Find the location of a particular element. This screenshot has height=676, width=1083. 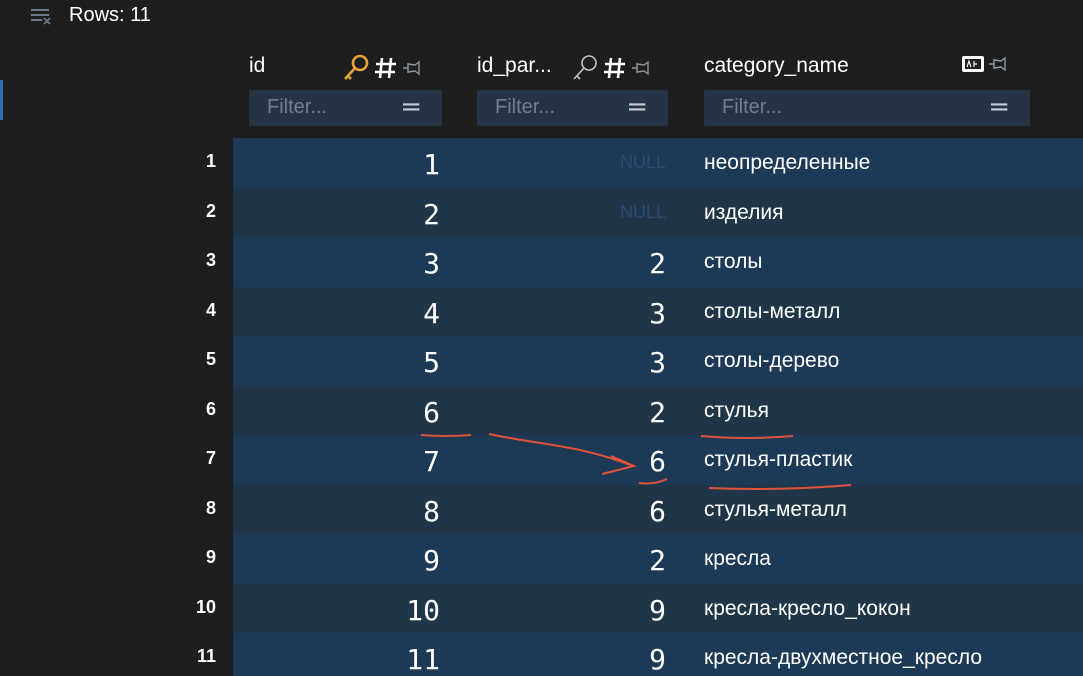

cell-id: 1 is located at coordinates (336, 164).